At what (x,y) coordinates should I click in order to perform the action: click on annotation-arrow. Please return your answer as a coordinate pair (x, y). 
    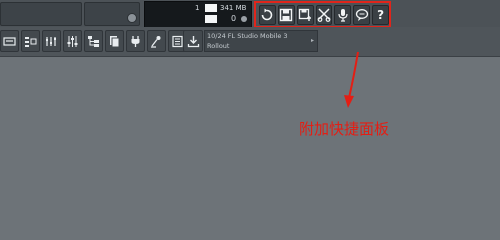
    Looking at the image, I should click on (351, 79).